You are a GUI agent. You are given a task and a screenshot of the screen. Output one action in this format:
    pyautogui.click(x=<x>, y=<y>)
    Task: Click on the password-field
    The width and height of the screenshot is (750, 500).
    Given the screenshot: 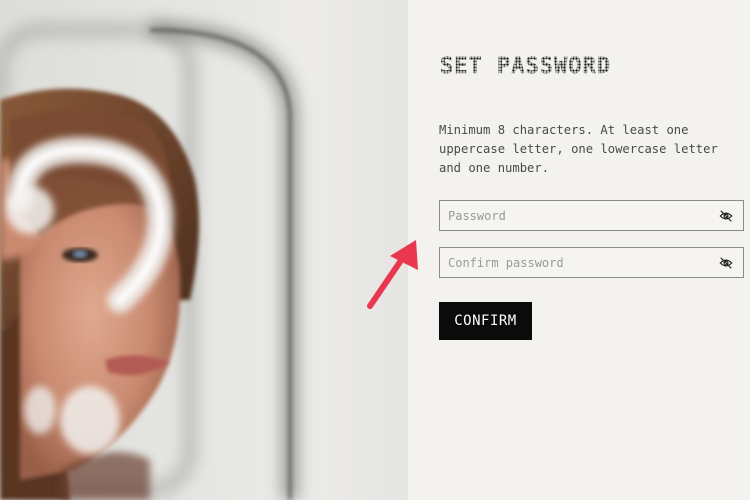 What is the action you would take?
    pyautogui.click(x=591, y=215)
    